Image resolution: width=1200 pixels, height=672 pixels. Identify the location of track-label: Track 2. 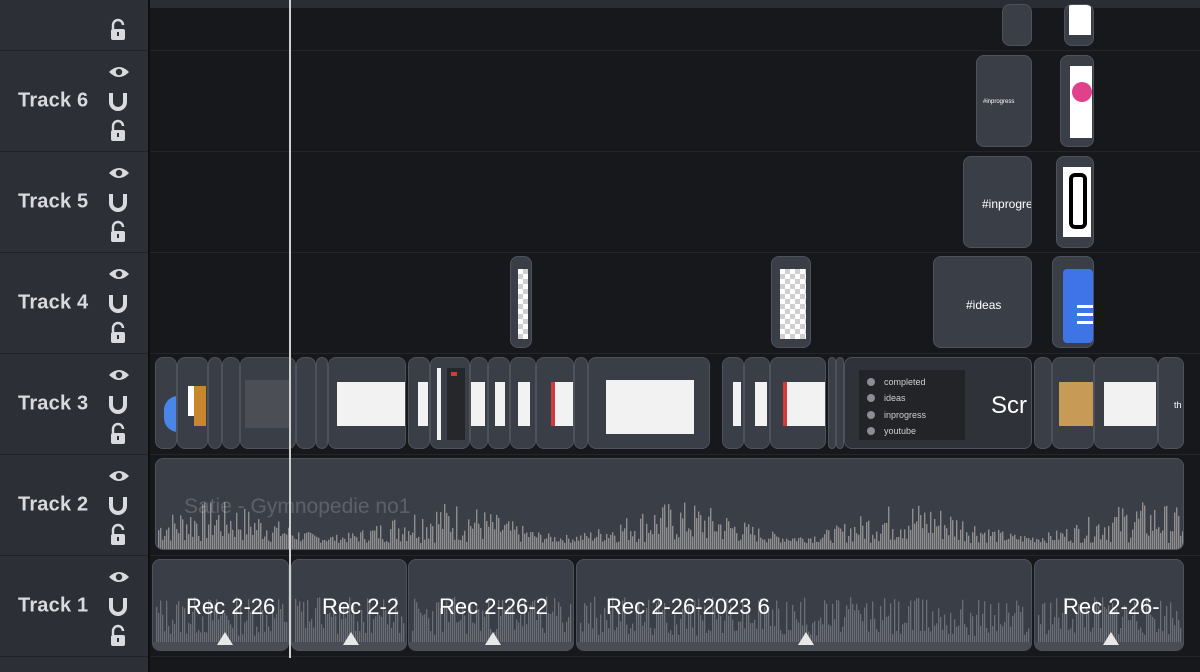
(53, 504).